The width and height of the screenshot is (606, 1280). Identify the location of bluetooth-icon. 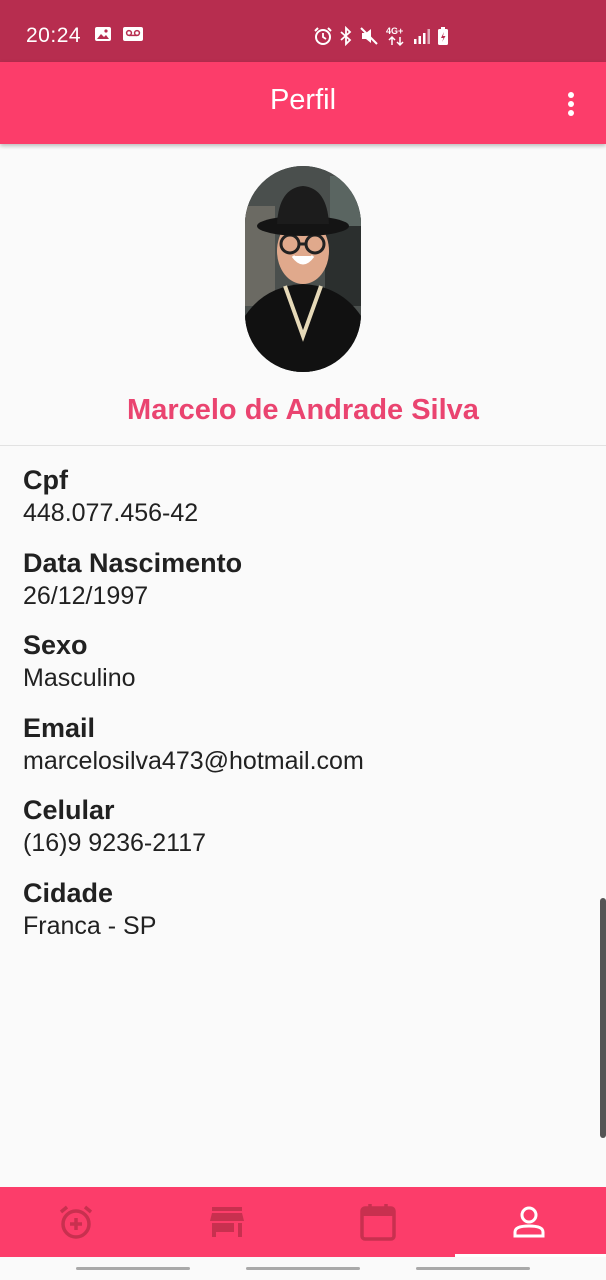
(346, 38).